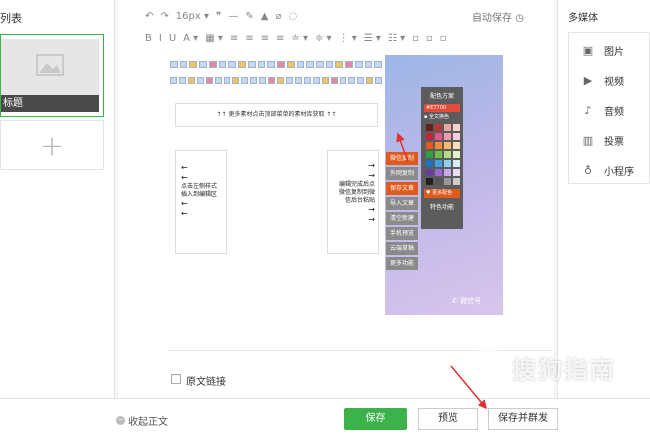 This screenshot has width=650, height=438. I want to click on annotation-arrows, so click(441, 271).